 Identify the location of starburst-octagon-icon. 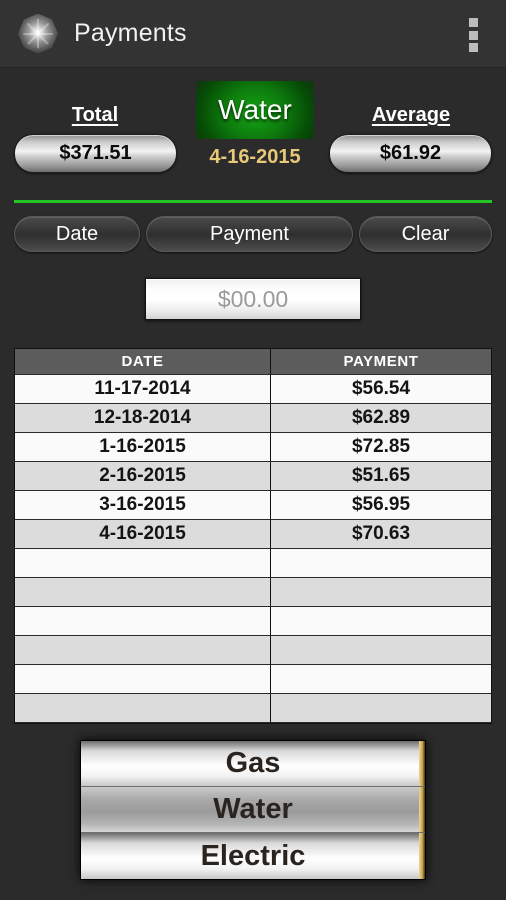
(38, 33).